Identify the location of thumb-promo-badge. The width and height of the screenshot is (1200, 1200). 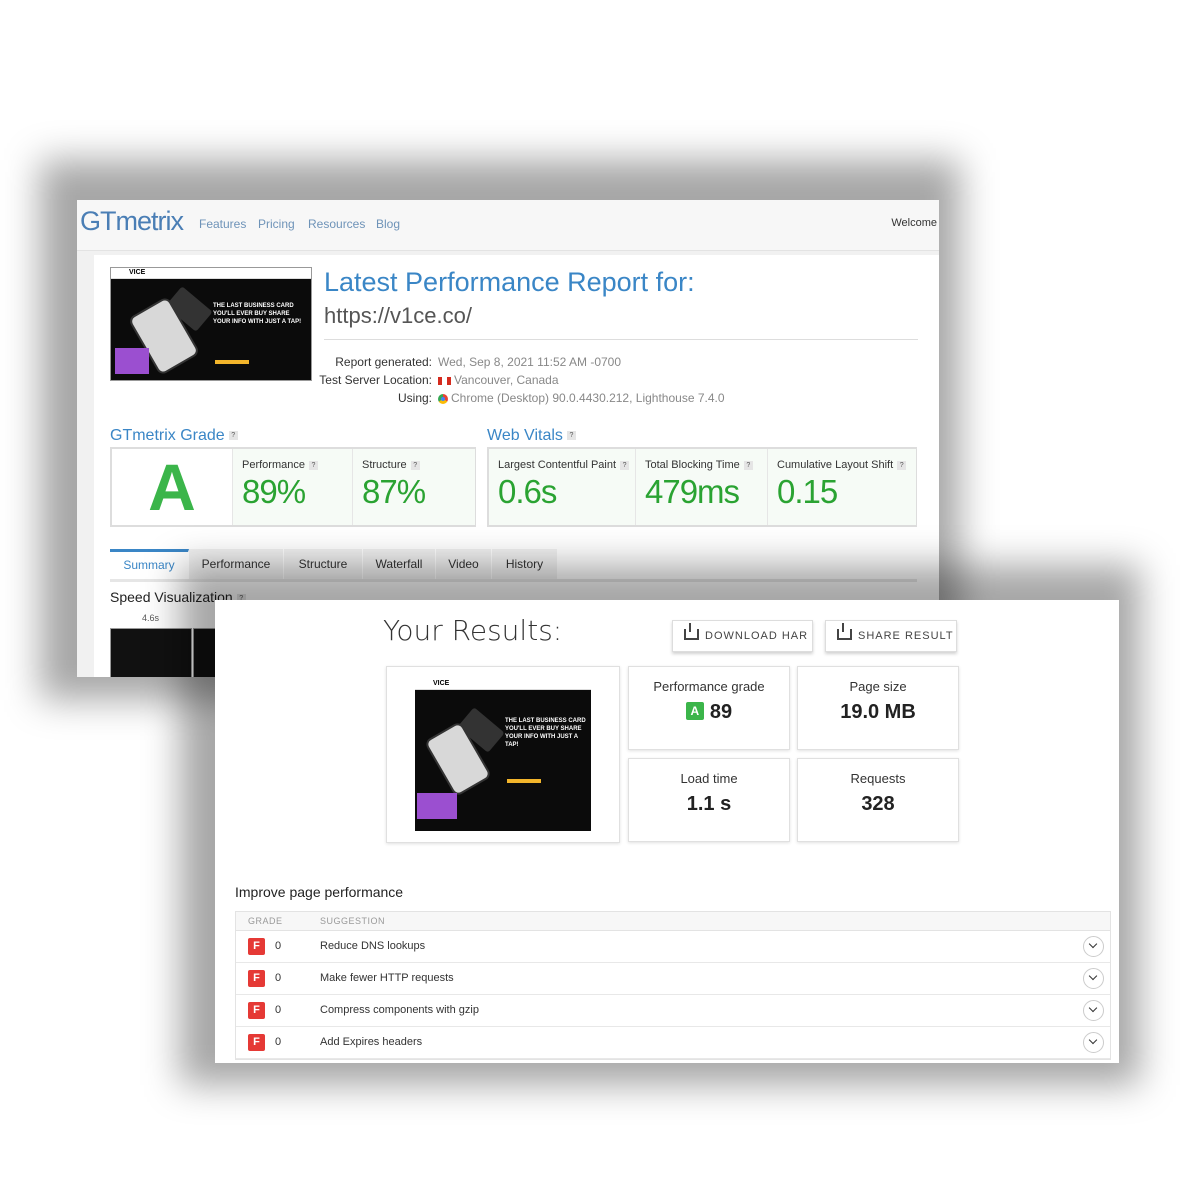
(437, 806).